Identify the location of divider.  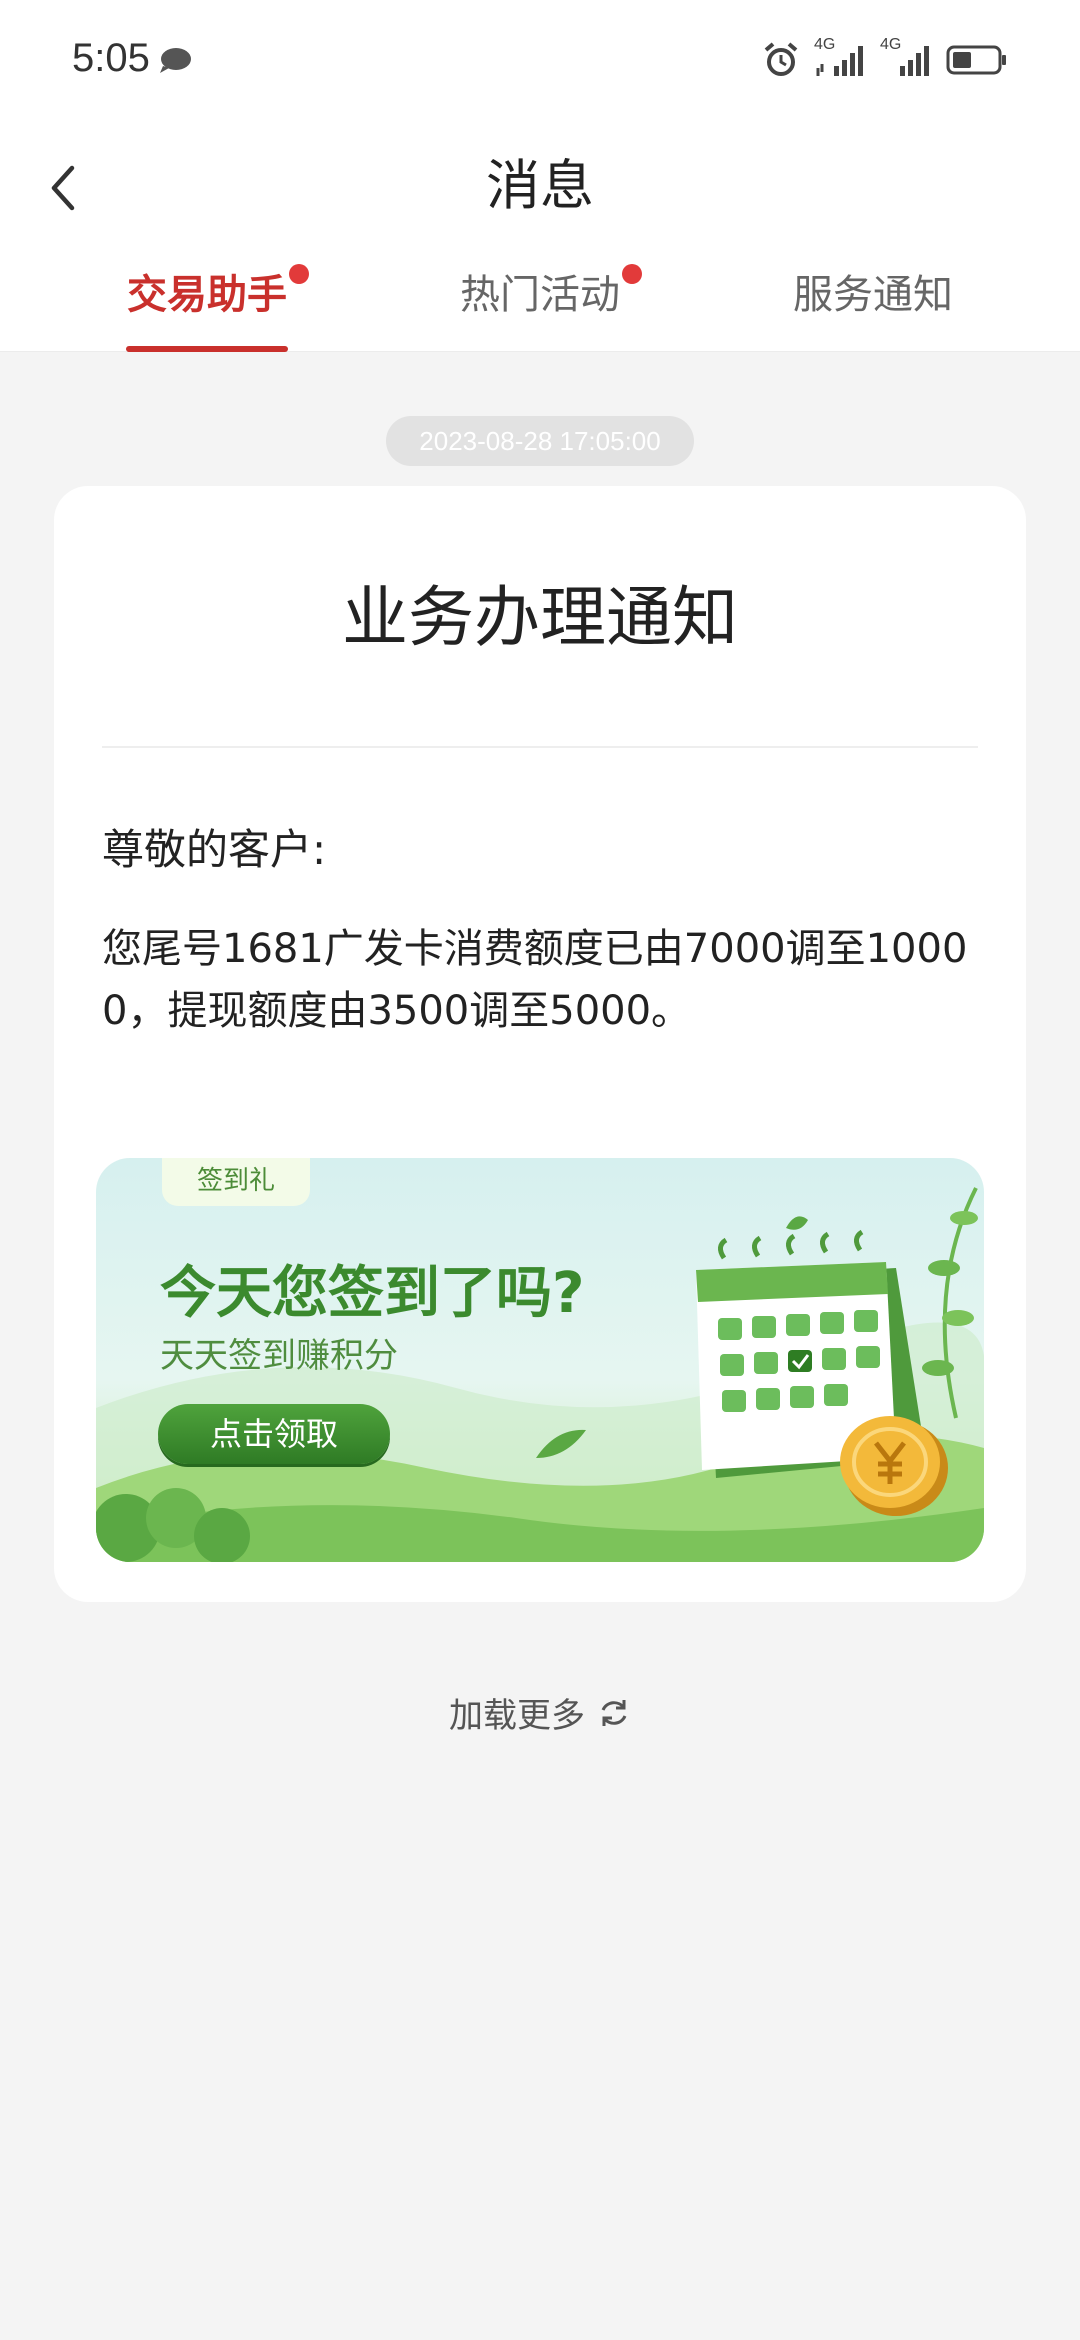
(540, 747).